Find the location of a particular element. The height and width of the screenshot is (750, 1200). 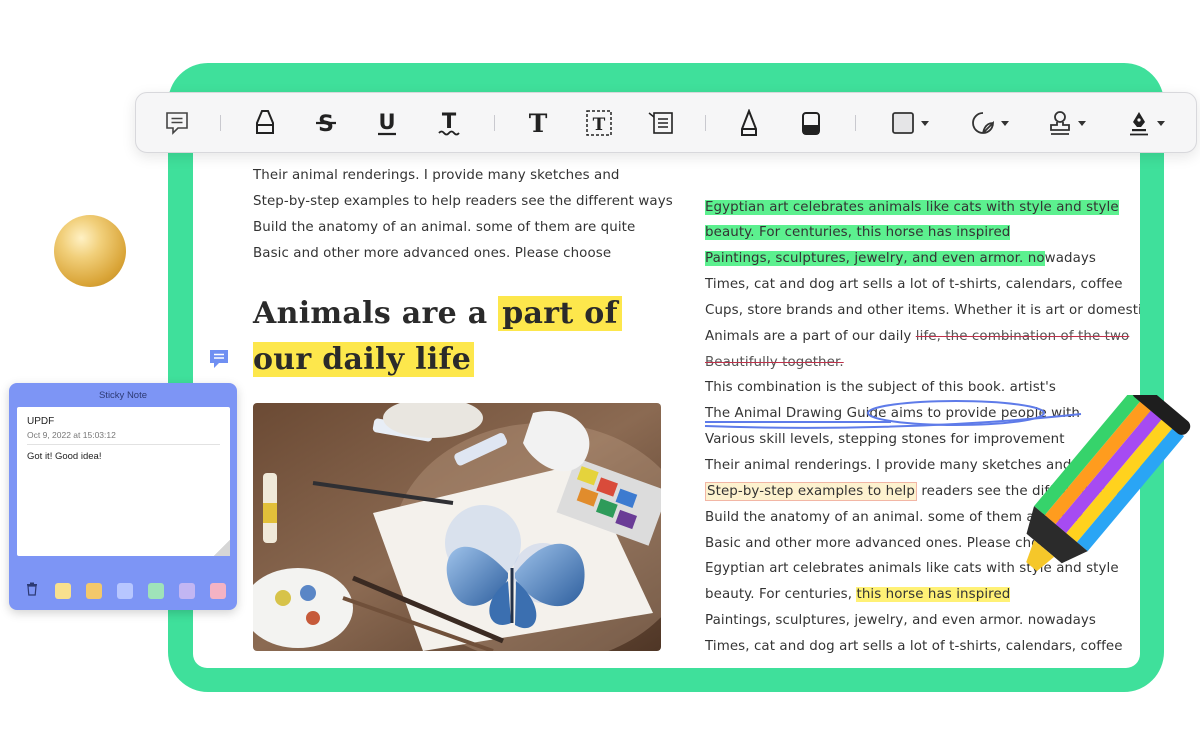

shape-tool-dropdown is located at coordinates (910, 123).